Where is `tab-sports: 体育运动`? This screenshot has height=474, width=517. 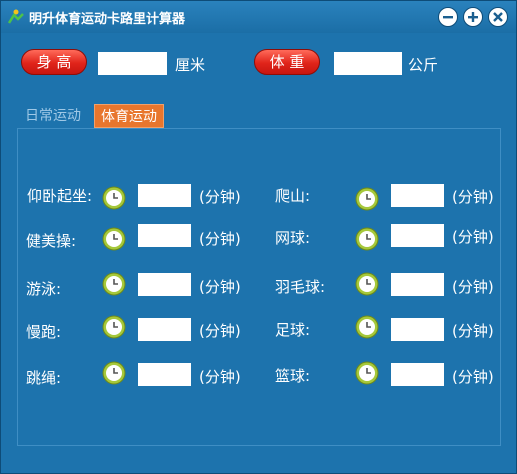
tab-sports: 体育运动 is located at coordinates (129, 116).